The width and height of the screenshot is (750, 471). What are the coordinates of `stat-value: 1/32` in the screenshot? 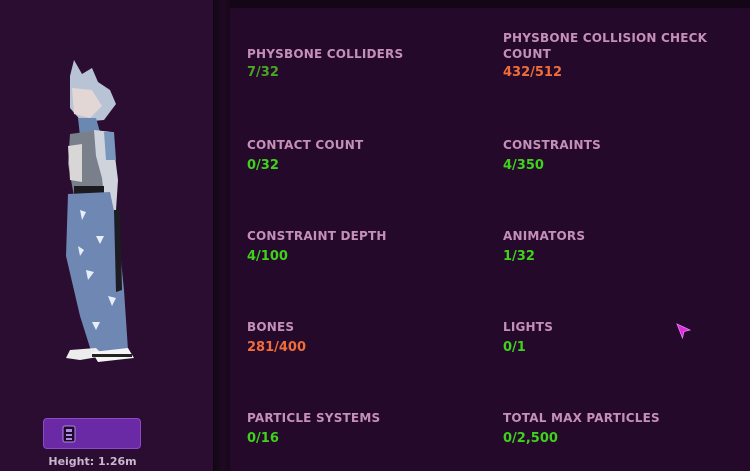 It's located at (519, 256).